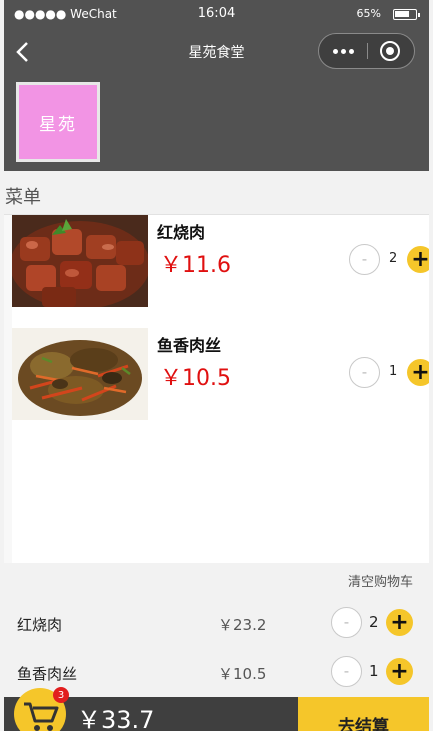 The image size is (433, 731). Describe the element at coordinates (390, 51) in the screenshot. I see `close-target-icon` at that location.